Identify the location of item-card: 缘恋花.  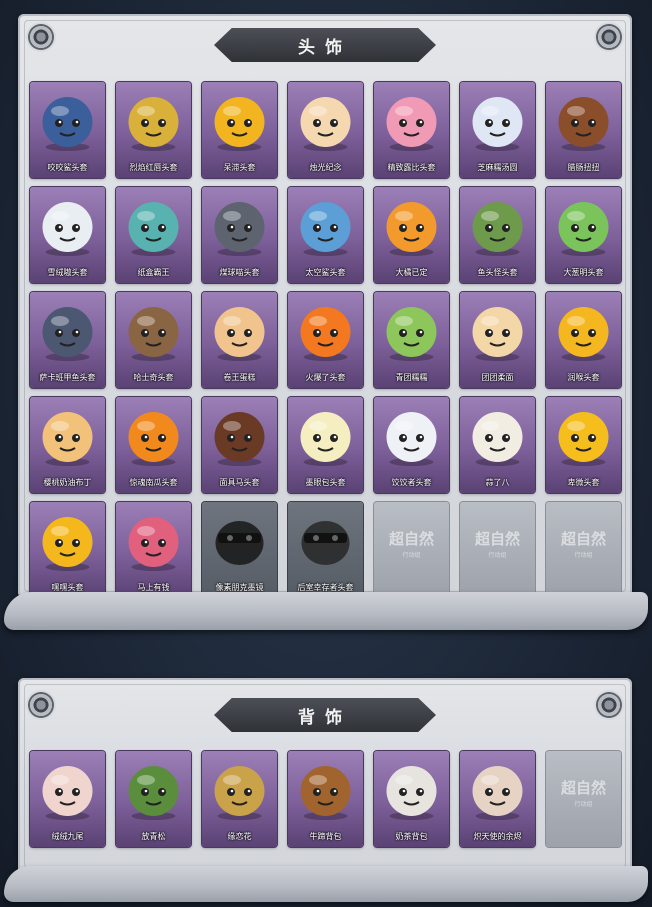
(239, 799).